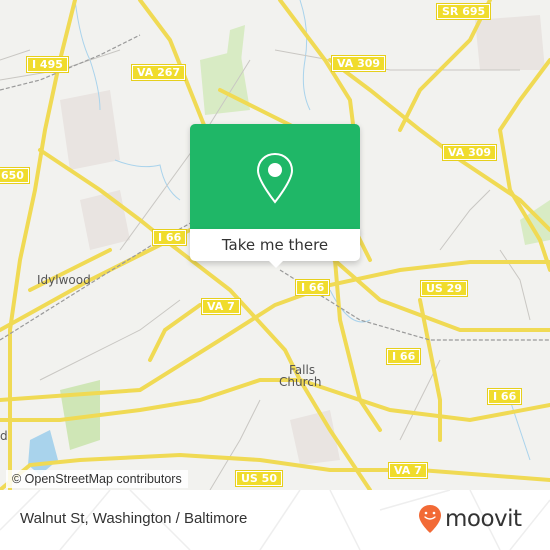 Image resolution: width=550 pixels, height=550 pixels. What do you see at coordinates (483, 519) in the screenshot?
I see `moovit-logo-text: moovit` at bounding box center [483, 519].